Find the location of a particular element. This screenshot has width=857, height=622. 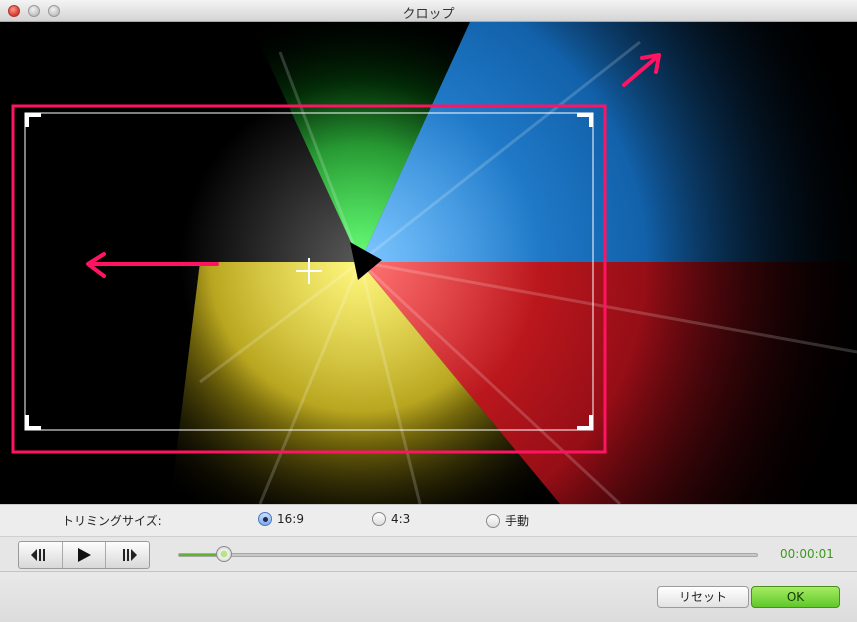

play-icon is located at coordinates (84, 555).